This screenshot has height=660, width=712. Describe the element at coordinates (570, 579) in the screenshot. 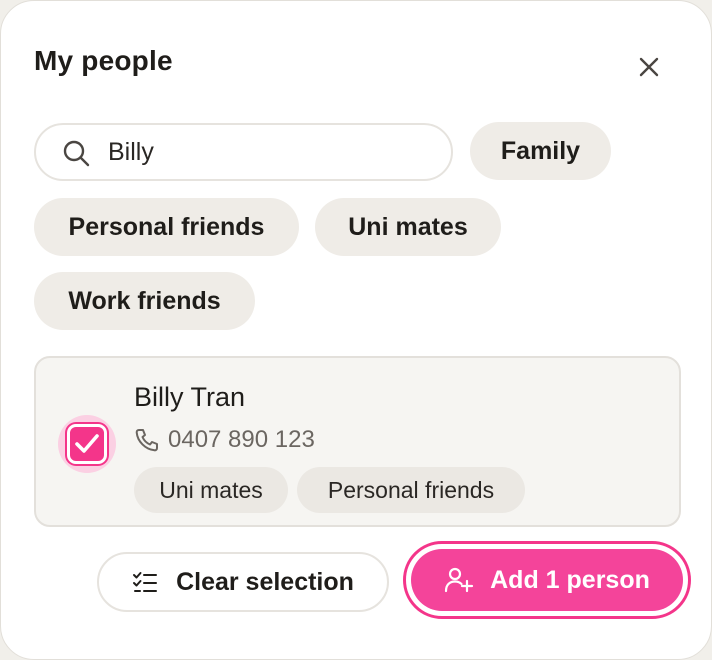

I see `add-person-label: Add 1 person` at that location.